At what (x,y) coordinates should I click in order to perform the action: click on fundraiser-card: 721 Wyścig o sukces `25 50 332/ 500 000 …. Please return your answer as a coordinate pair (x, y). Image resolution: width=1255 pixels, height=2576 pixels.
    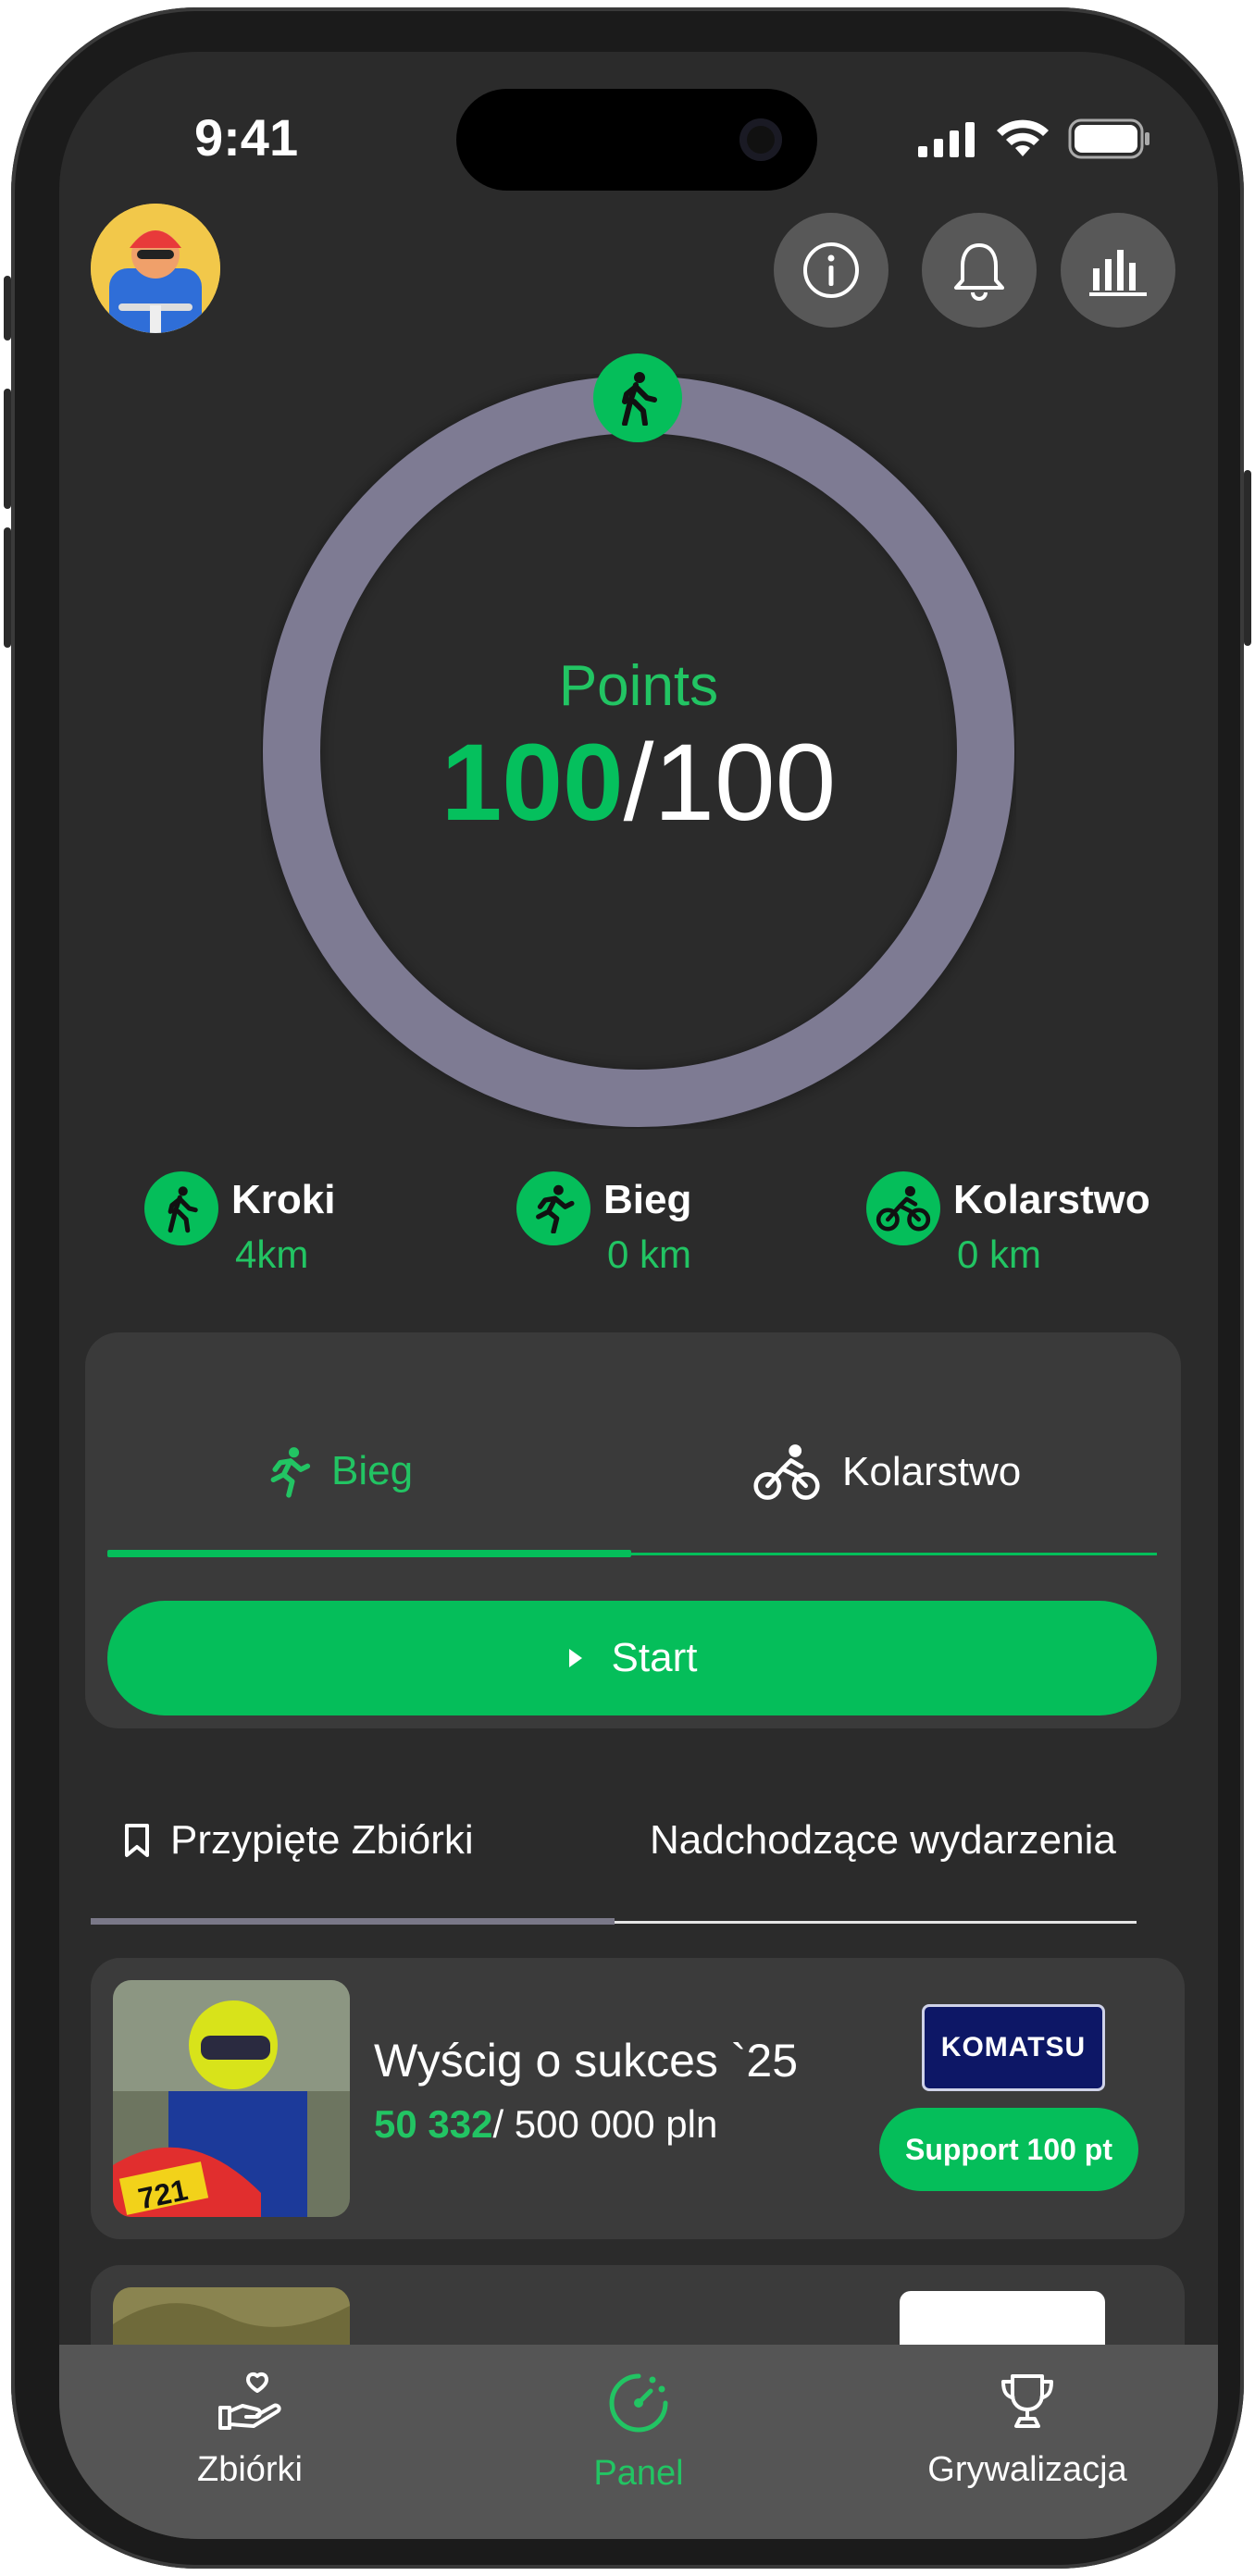
    Looking at the image, I should click on (638, 2098).